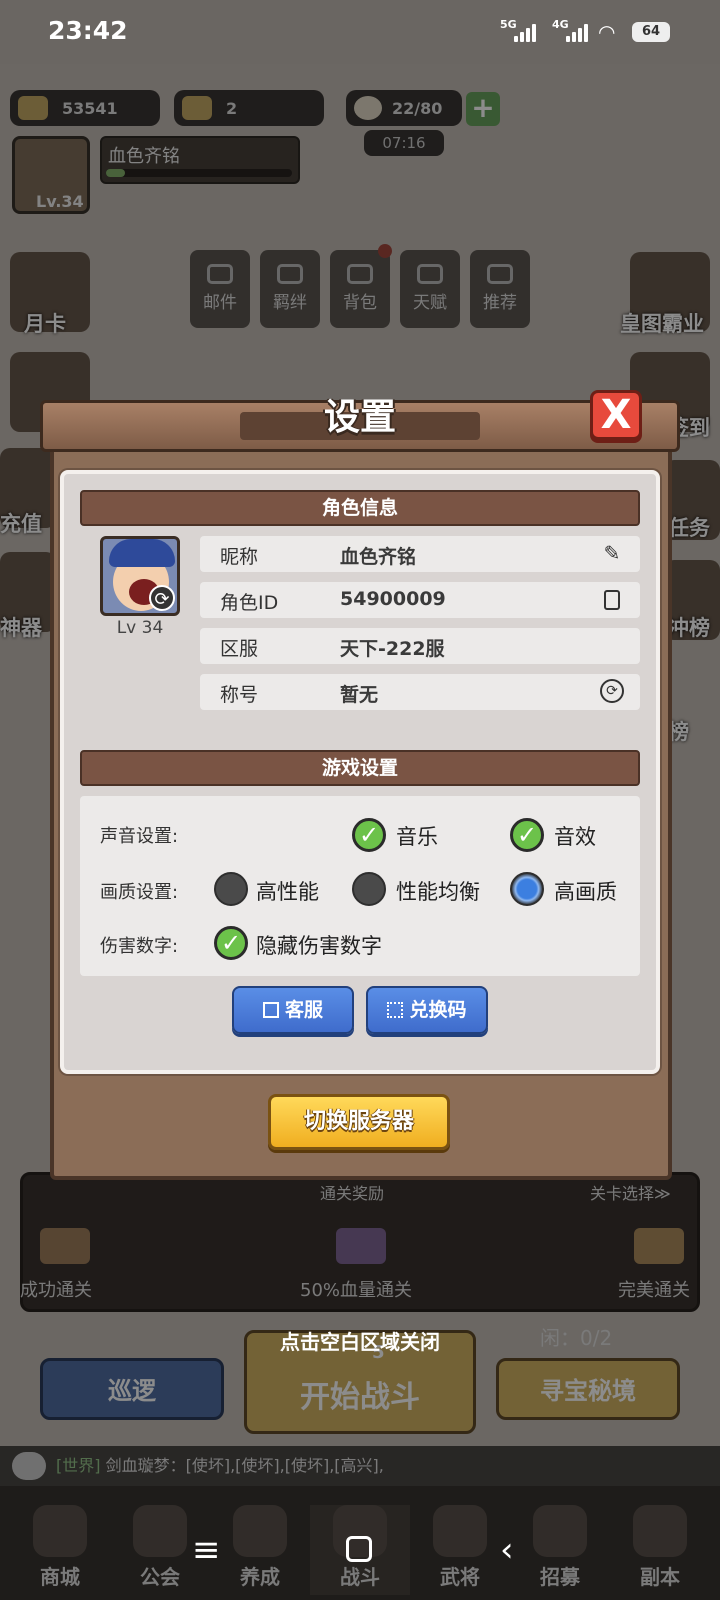 The image size is (720, 1600). I want to click on player-name: 血色齐铭, so click(144, 156).